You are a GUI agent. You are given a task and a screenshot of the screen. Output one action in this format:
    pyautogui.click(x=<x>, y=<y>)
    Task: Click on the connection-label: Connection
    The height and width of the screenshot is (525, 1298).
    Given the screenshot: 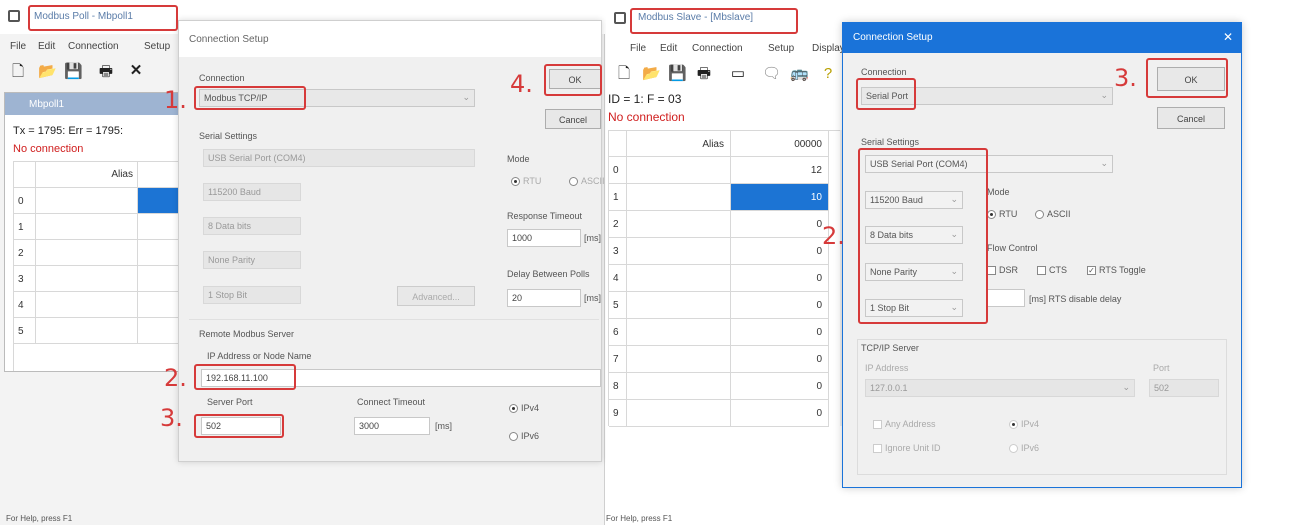 What is the action you would take?
    pyautogui.click(x=222, y=78)
    